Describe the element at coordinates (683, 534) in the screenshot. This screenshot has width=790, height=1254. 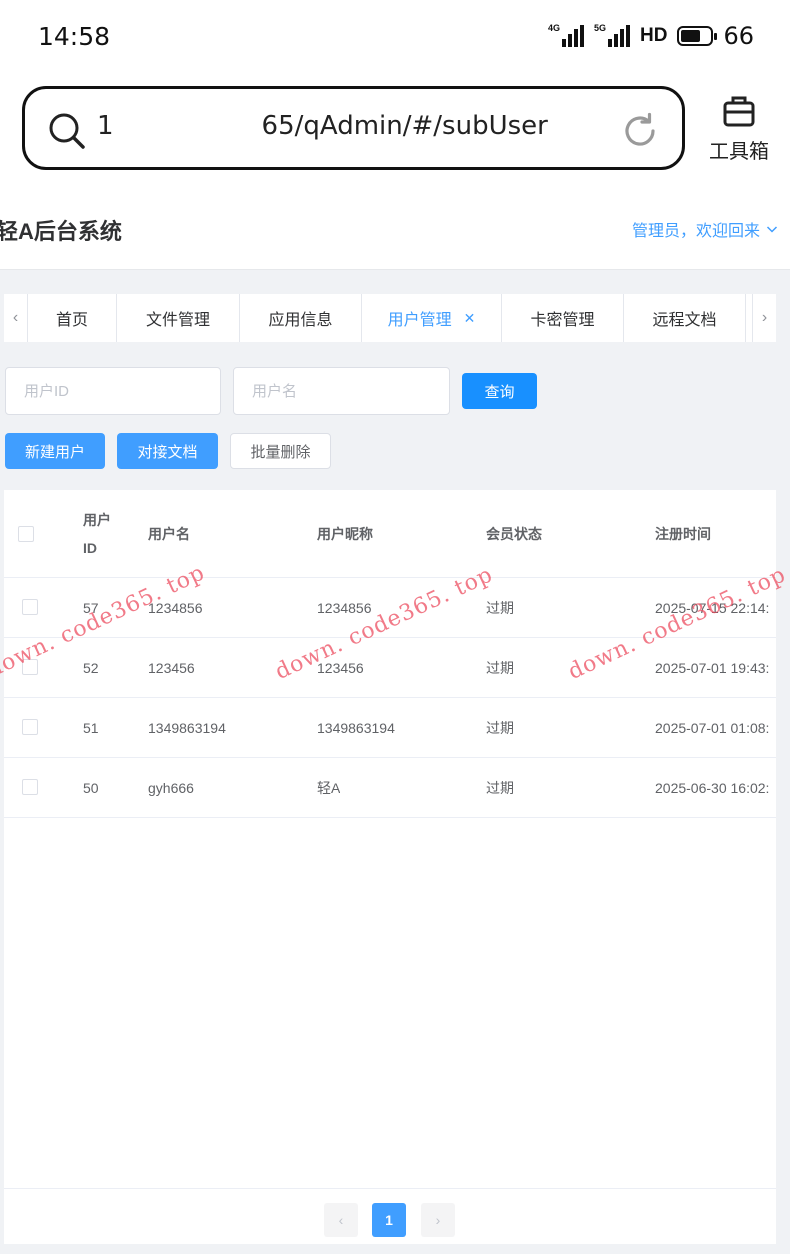
I see `column-header-reg-time: 注册时间` at that location.